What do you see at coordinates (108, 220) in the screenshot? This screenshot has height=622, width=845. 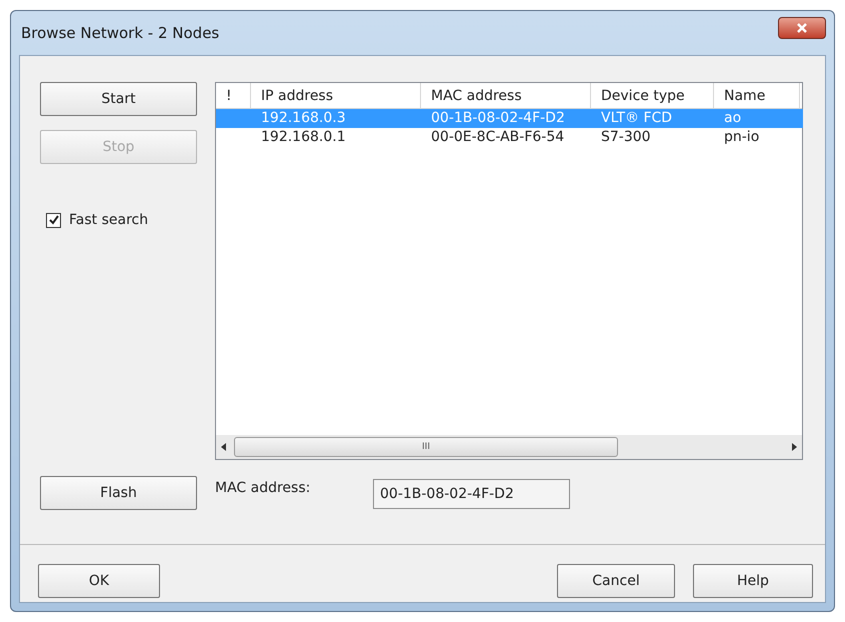 I see `checkbox-label: Fast search` at bounding box center [108, 220].